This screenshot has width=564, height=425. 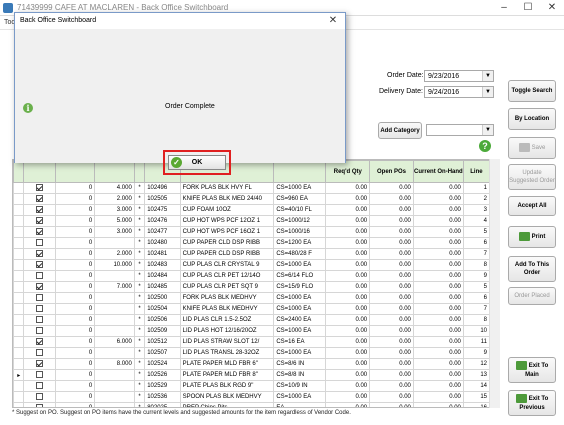 What do you see at coordinates (114, 364) in the screenshot?
I see `cell-qty: 8.000` at bounding box center [114, 364].